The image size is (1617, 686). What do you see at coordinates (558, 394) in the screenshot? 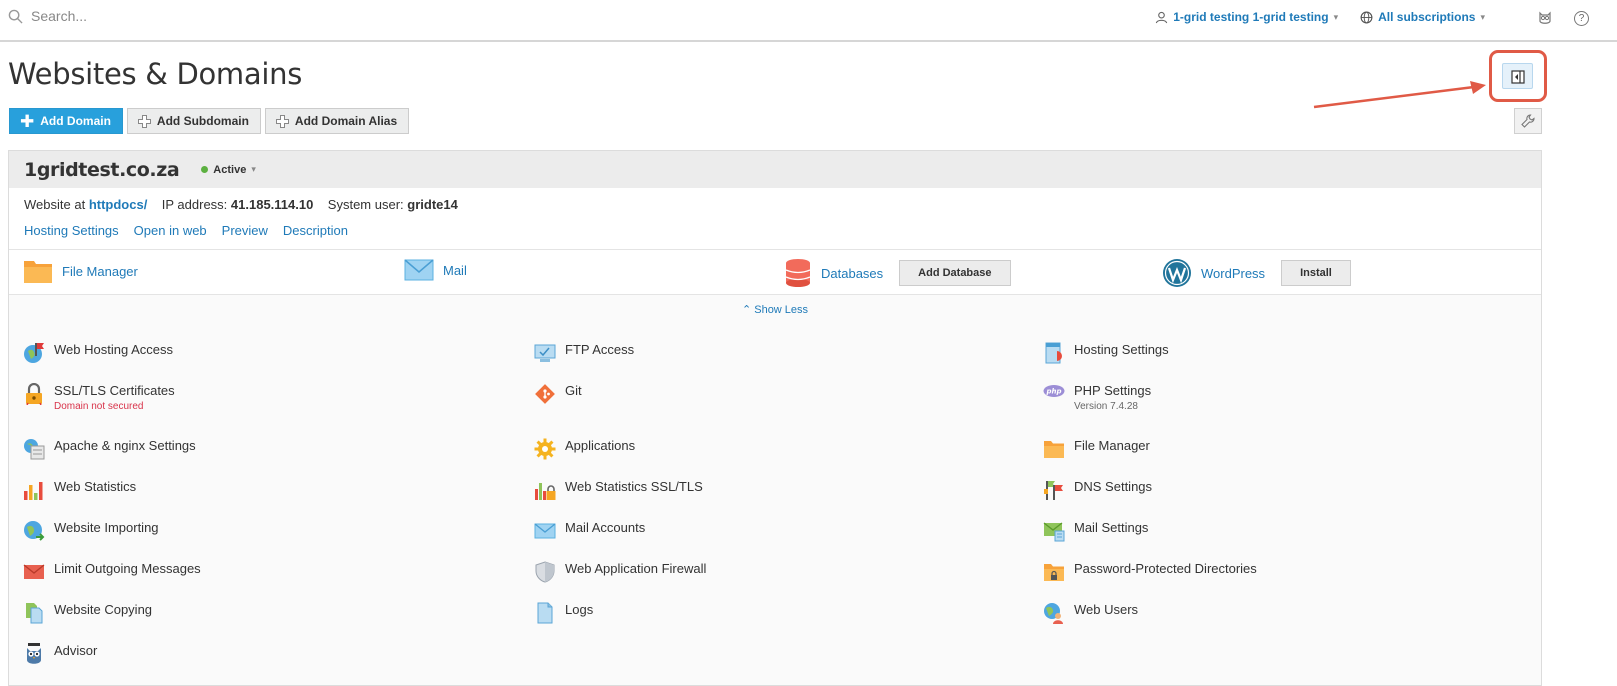
I see `tool-git: Git` at bounding box center [558, 394].